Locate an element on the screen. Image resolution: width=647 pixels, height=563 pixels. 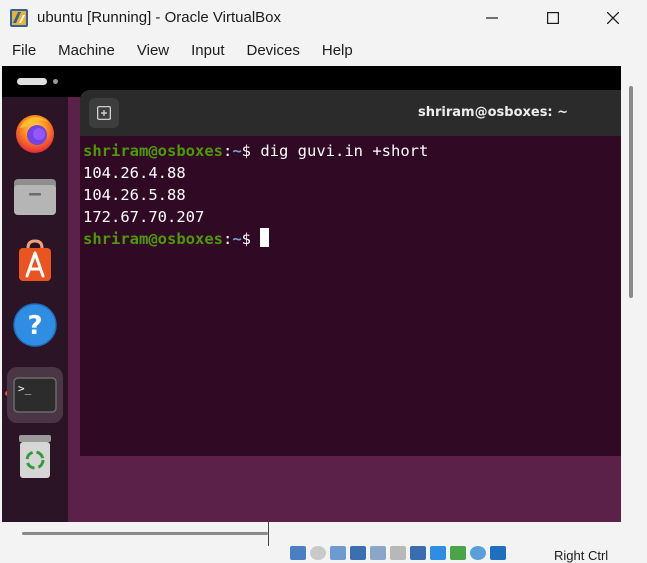
recording-icon is located at coordinates (438, 552).